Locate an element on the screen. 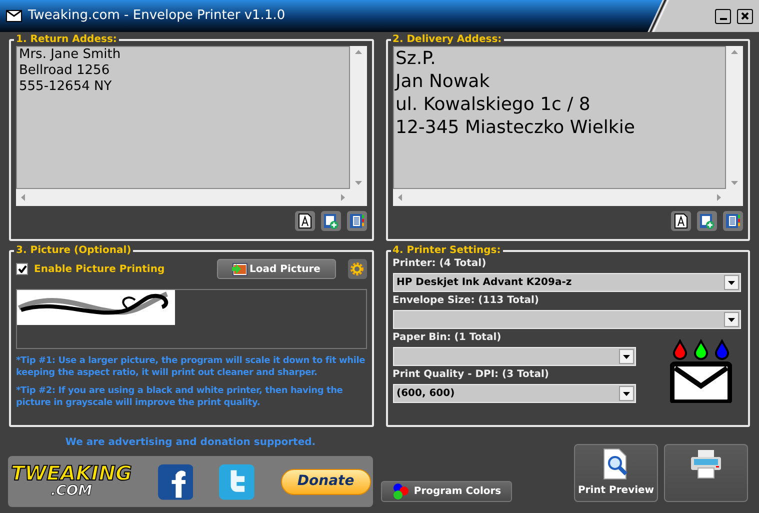 This screenshot has height=513, width=759. section-title: 2. Delivery Addess: is located at coordinates (447, 40).